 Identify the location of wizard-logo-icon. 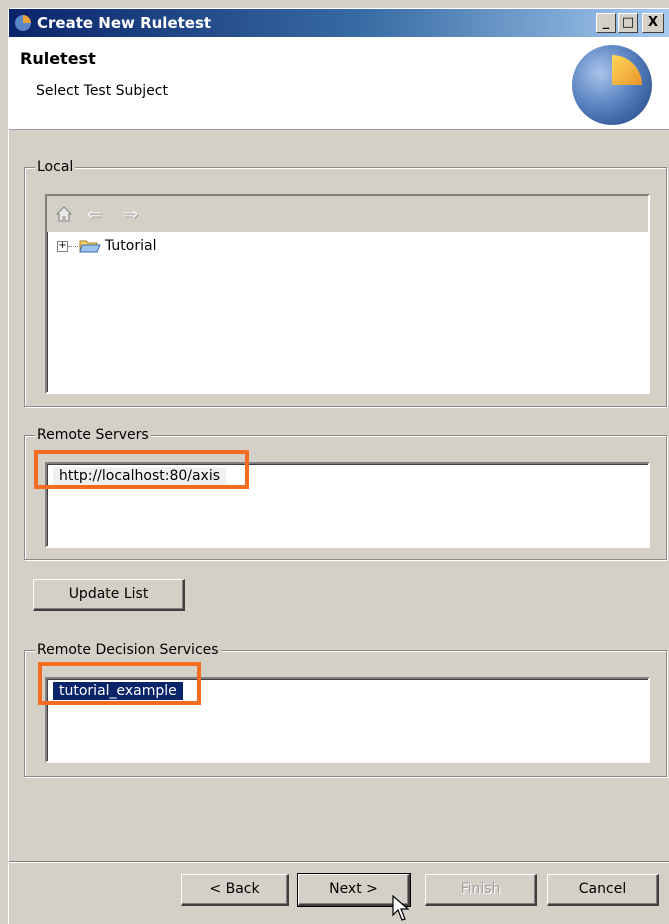
(612, 85).